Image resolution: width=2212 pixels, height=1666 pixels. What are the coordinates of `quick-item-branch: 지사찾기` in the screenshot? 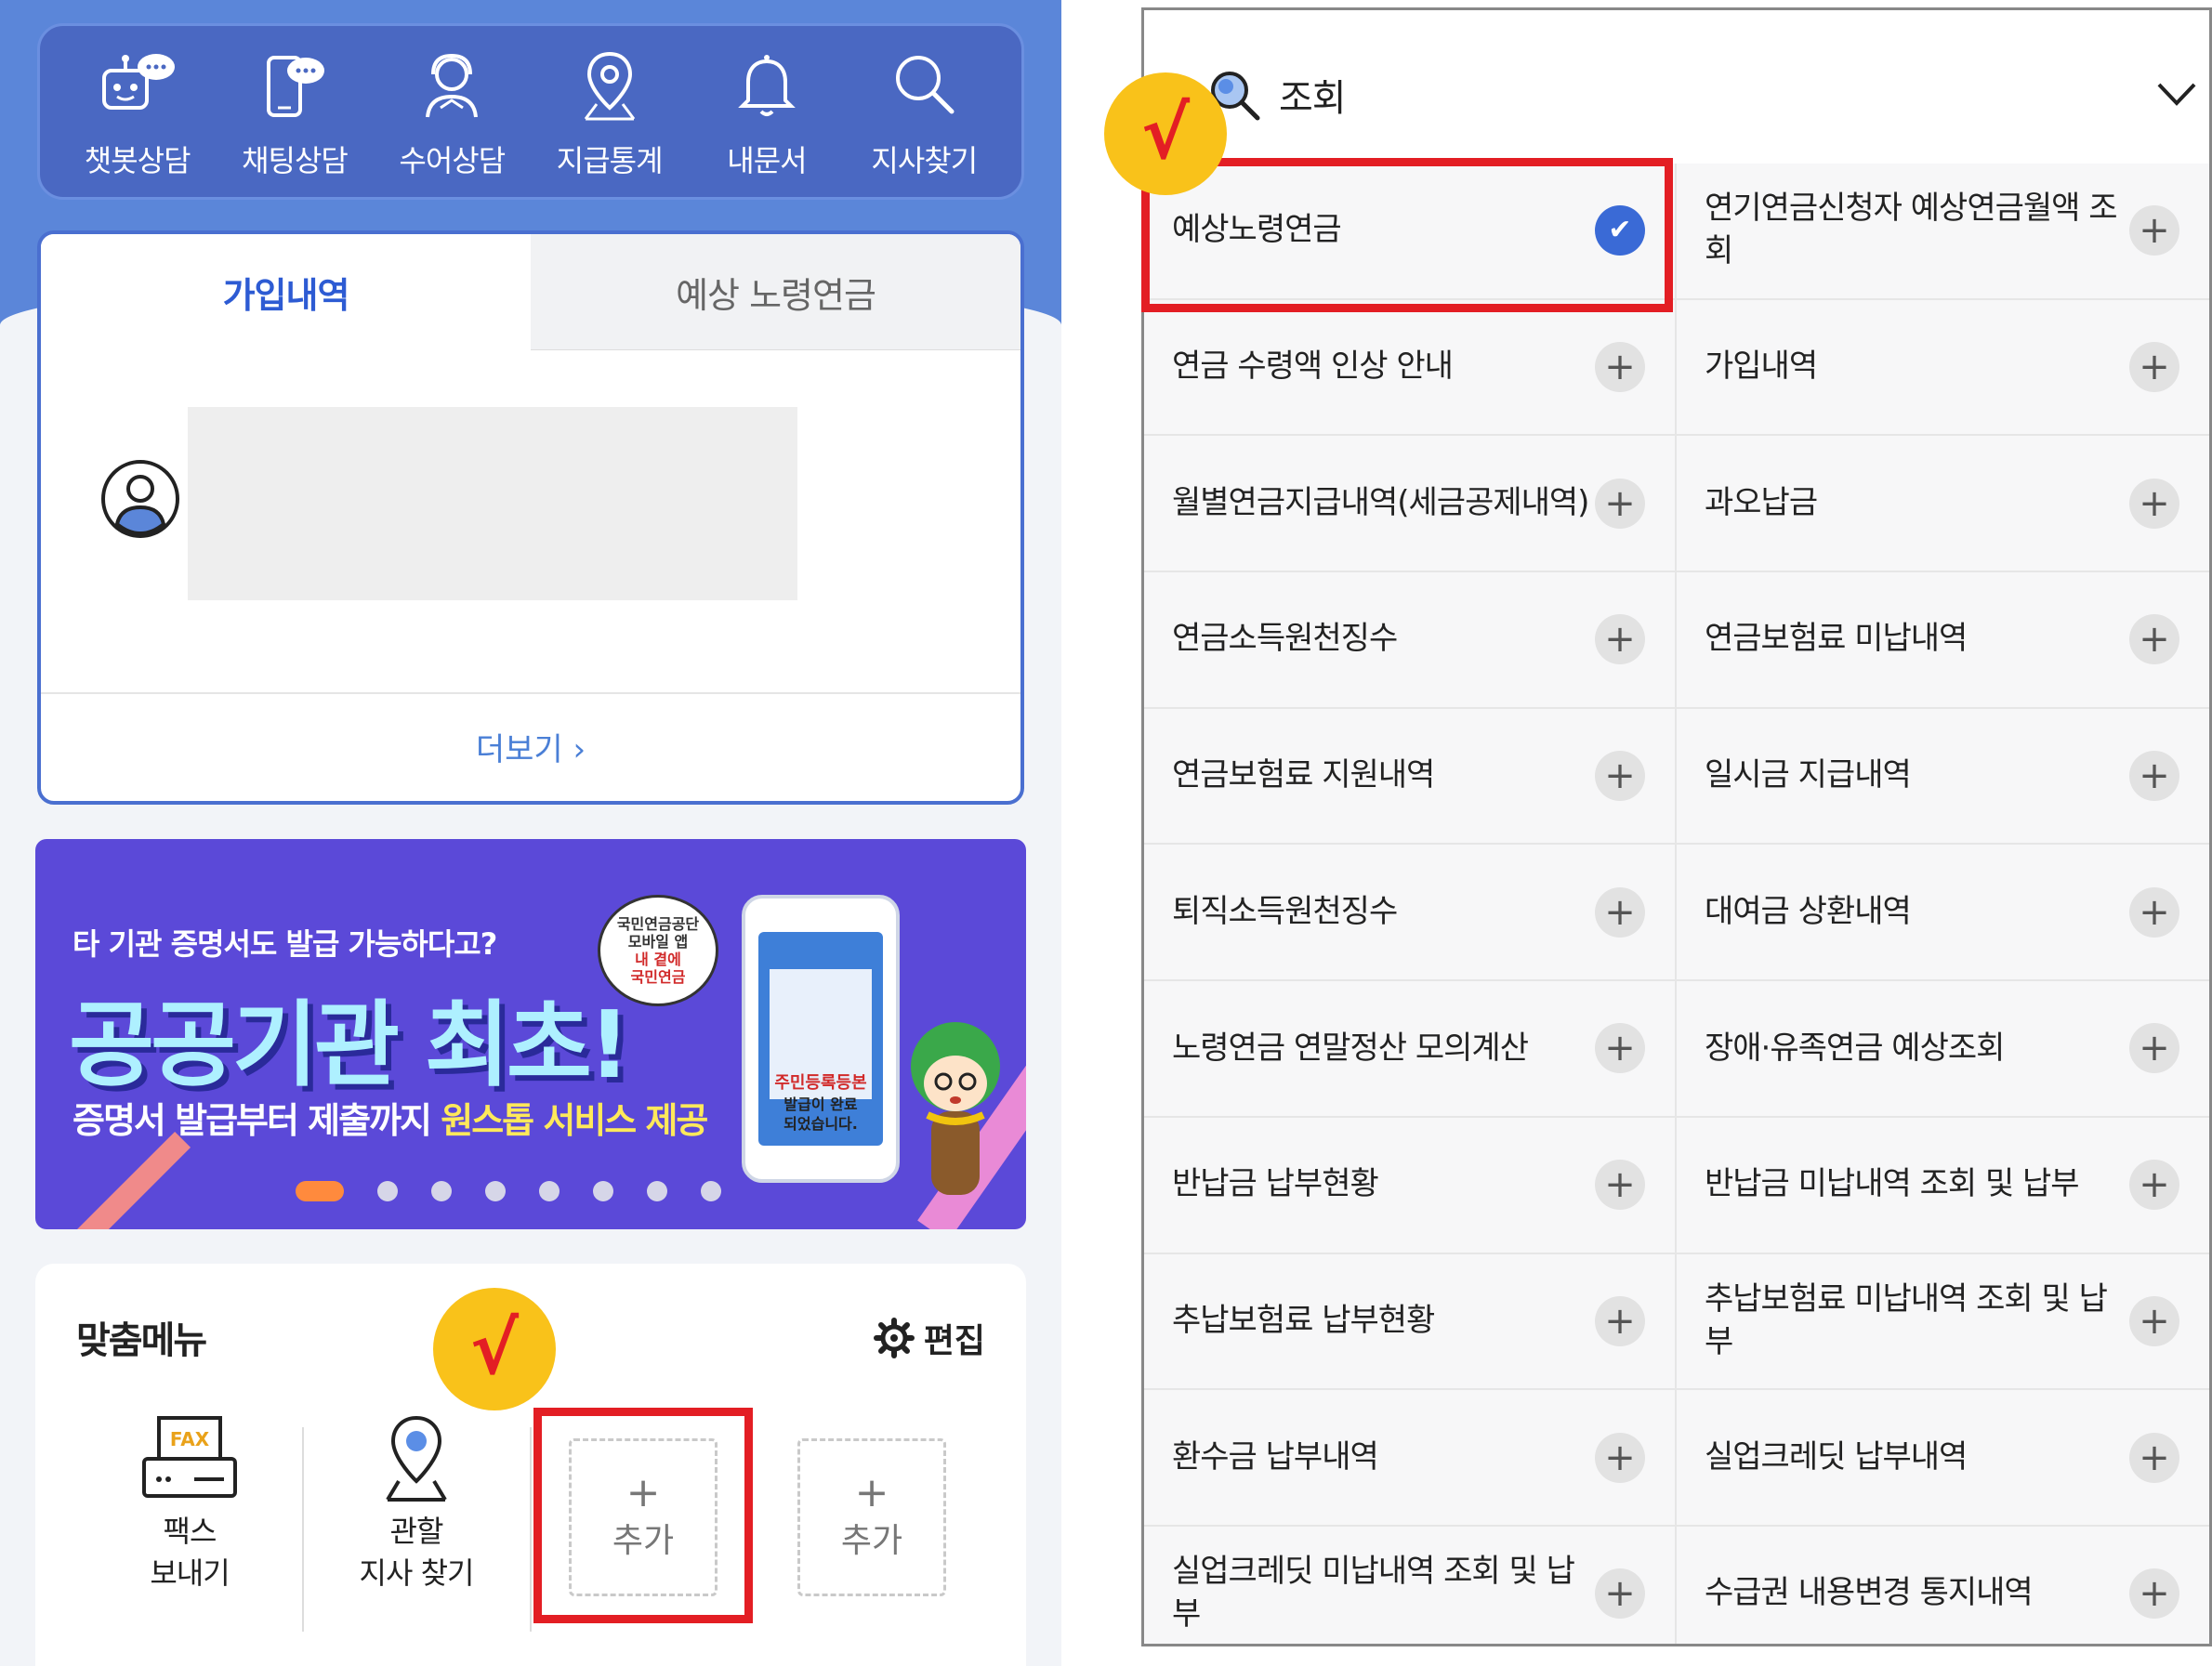 It's located at (923, 111).